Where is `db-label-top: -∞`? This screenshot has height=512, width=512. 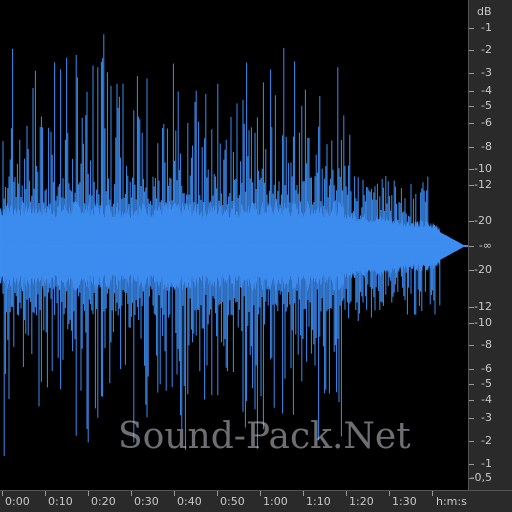 db-label-top: -∞ is located at coordinates (485, 245).